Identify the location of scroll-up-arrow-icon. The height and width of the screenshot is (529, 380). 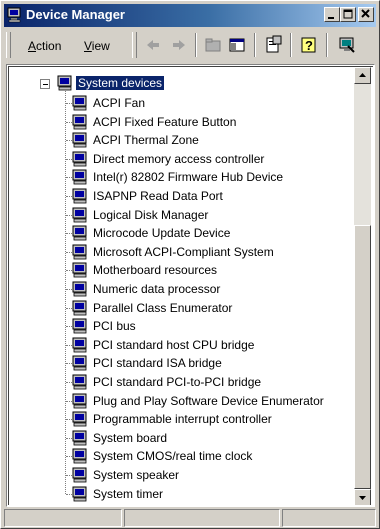
(362, 75).